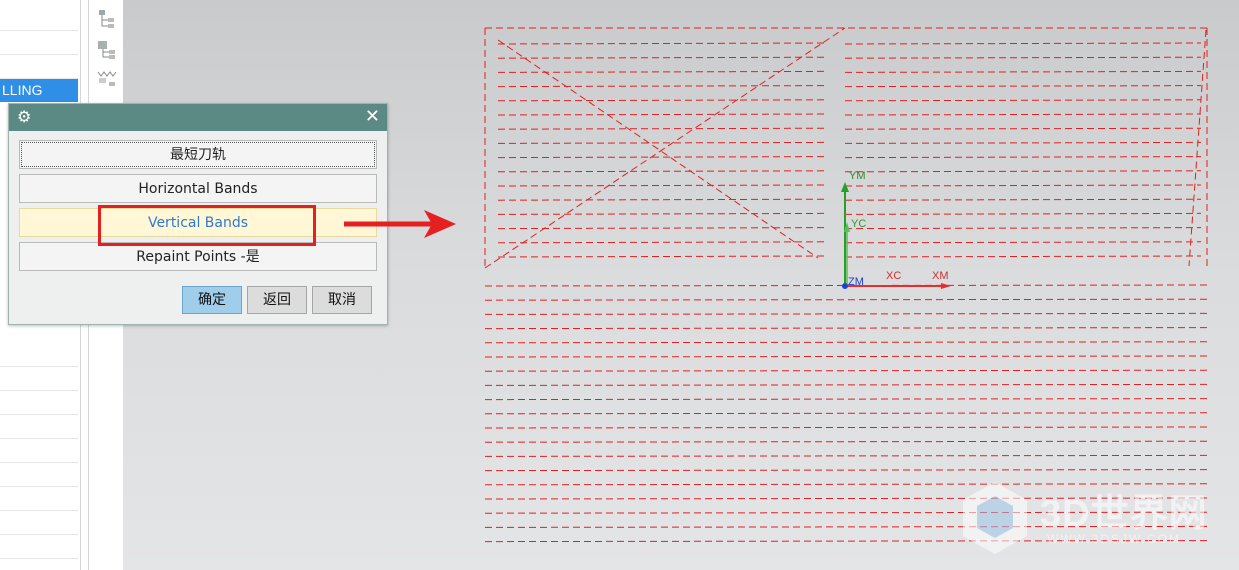 The image size is (1239, 570). I want to click on yc-label: YC, so click(859, 224).